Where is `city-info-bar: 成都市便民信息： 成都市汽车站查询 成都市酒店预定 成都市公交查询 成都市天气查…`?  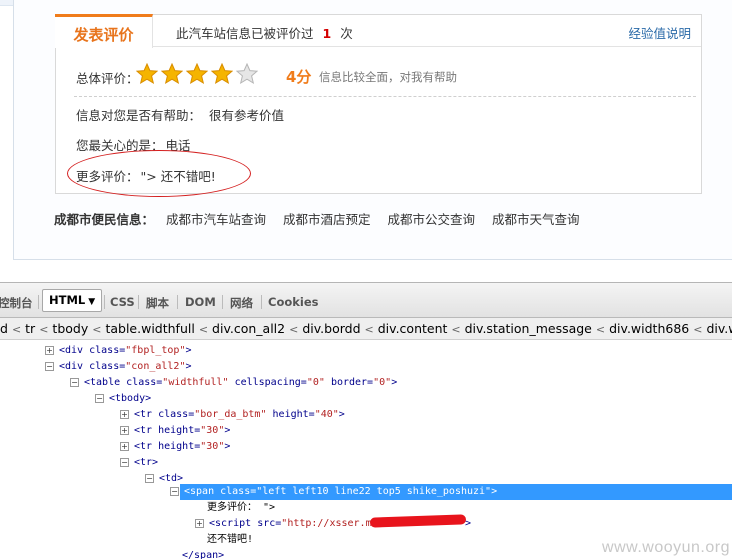 city-info-bar: 成都市便民信息： 成都市汽车站查询 成都市酒店预定 成都市公交查询 成都市天气查… is located at coordinates (323, 218).